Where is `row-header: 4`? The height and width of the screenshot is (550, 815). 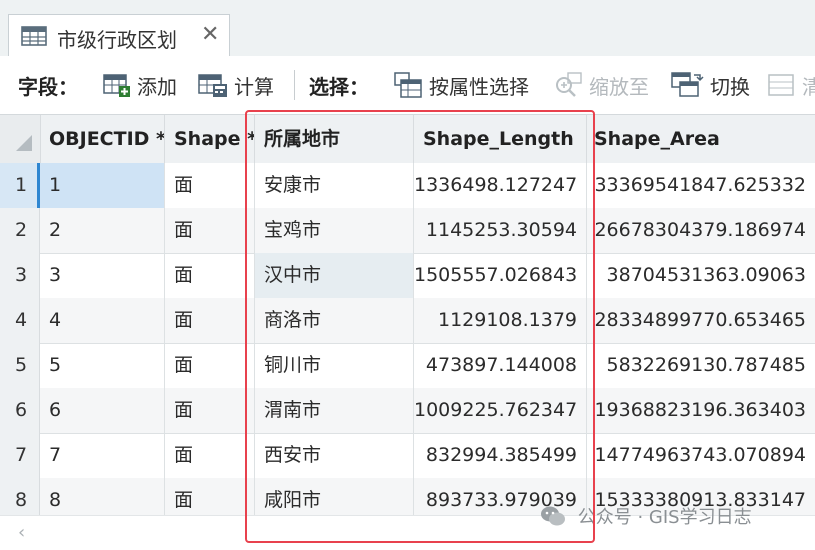
row-header: 4 is located at coordinates (20, 320).